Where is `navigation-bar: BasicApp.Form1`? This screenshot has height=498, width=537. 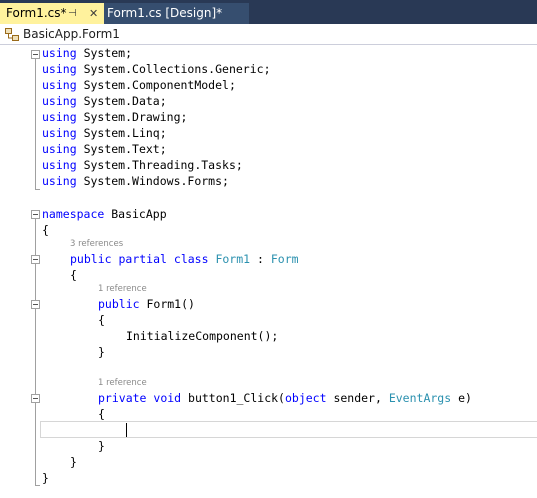
navigation-bar: BasicApp.Form1 is located at coordinates (268, 34).